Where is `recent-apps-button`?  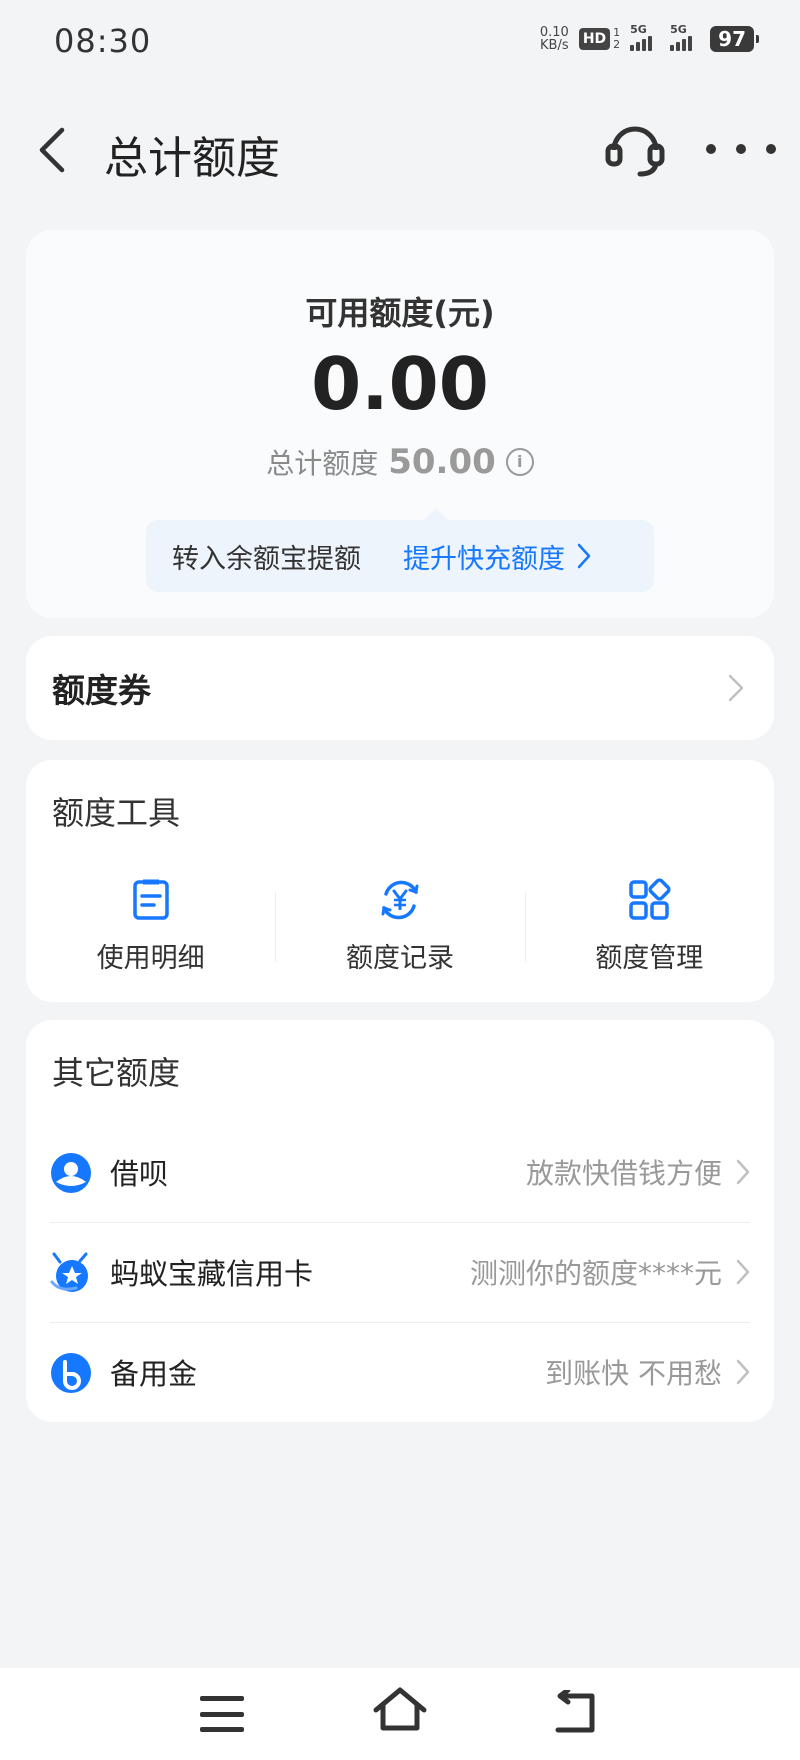
recent-apps-button is located at coordinates (222, 1714).